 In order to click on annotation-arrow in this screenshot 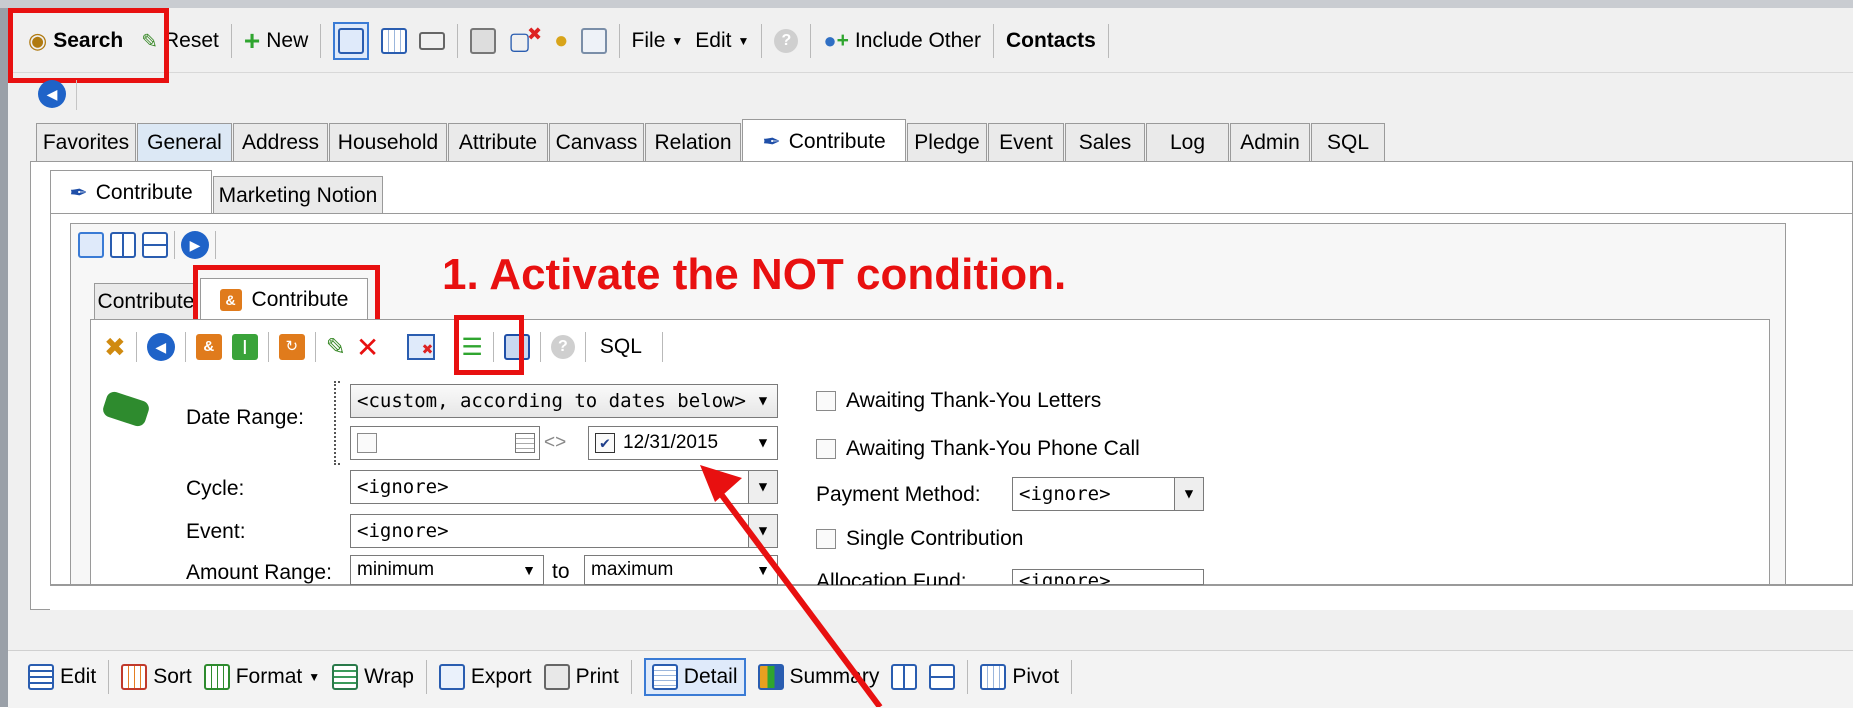, I will do `click(791, 586)`.